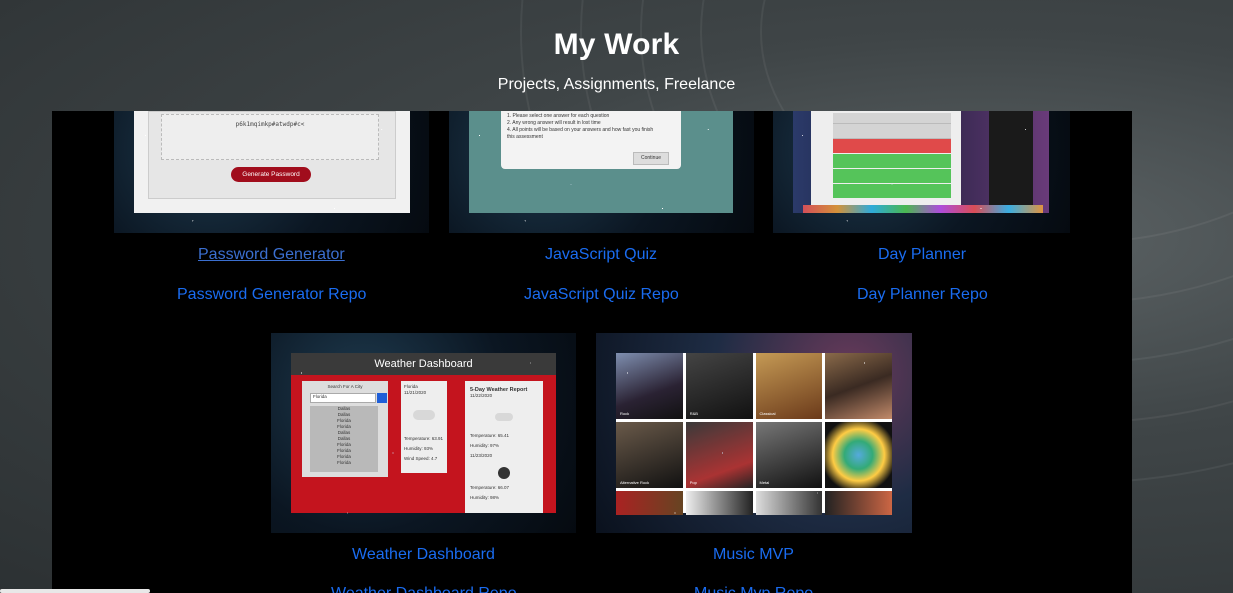 The height and width of the screenshot is (593, 1233). Describe the element at coordinates (601, 255) in the screenshot. I see `javascript-quiz-link: JavaScript Quiz` at that location.